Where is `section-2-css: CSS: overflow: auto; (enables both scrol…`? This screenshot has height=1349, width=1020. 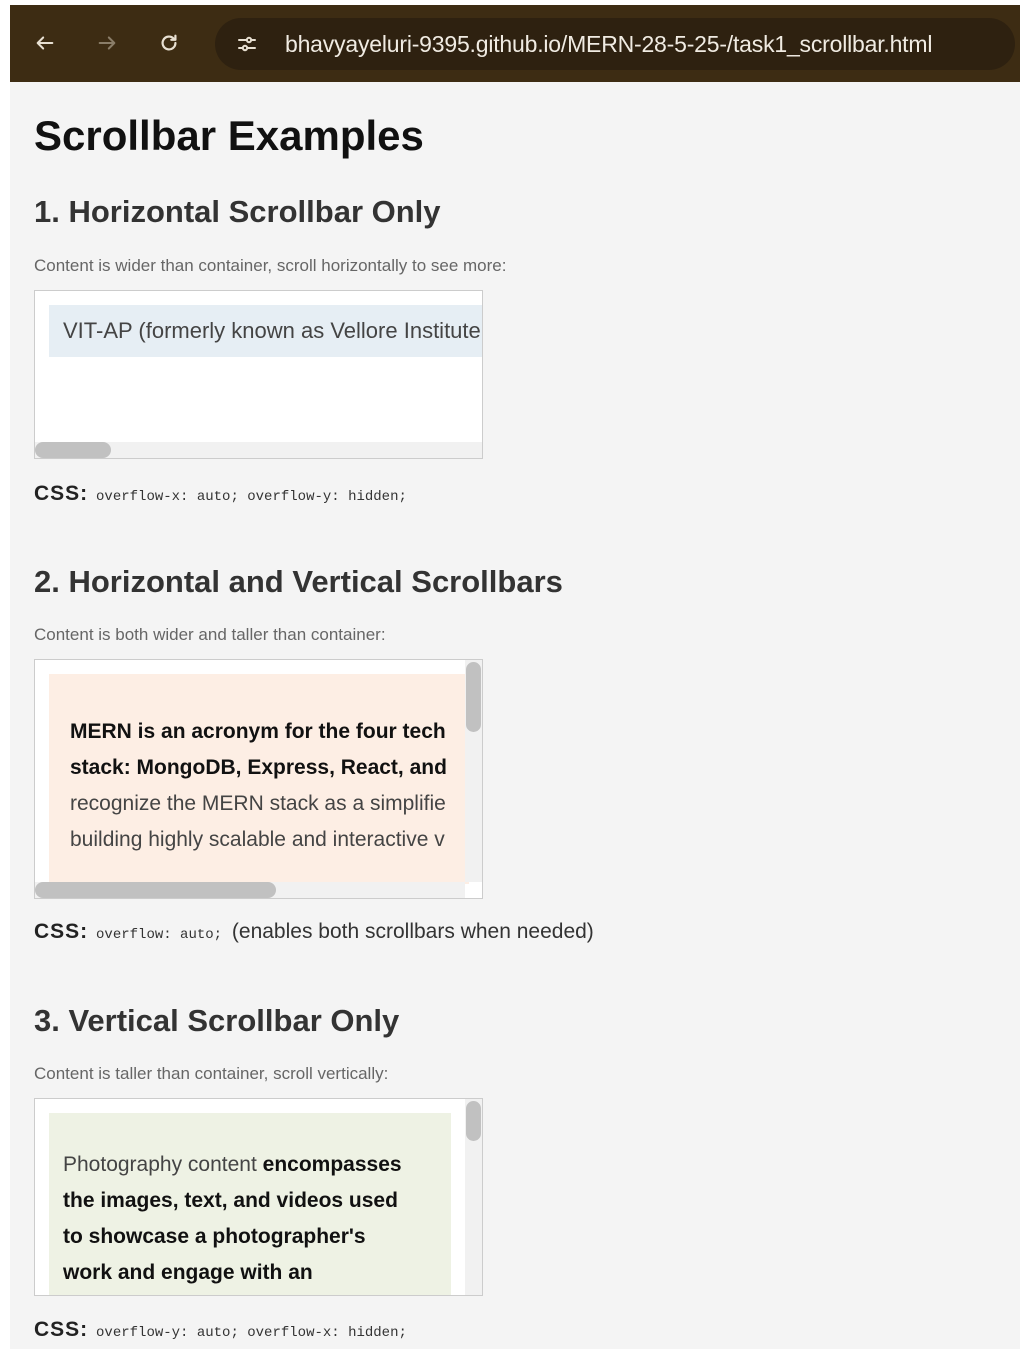 section-2-css: CSS: overflow: auto; (enables both scrol… is located at coordinates (314, 932).